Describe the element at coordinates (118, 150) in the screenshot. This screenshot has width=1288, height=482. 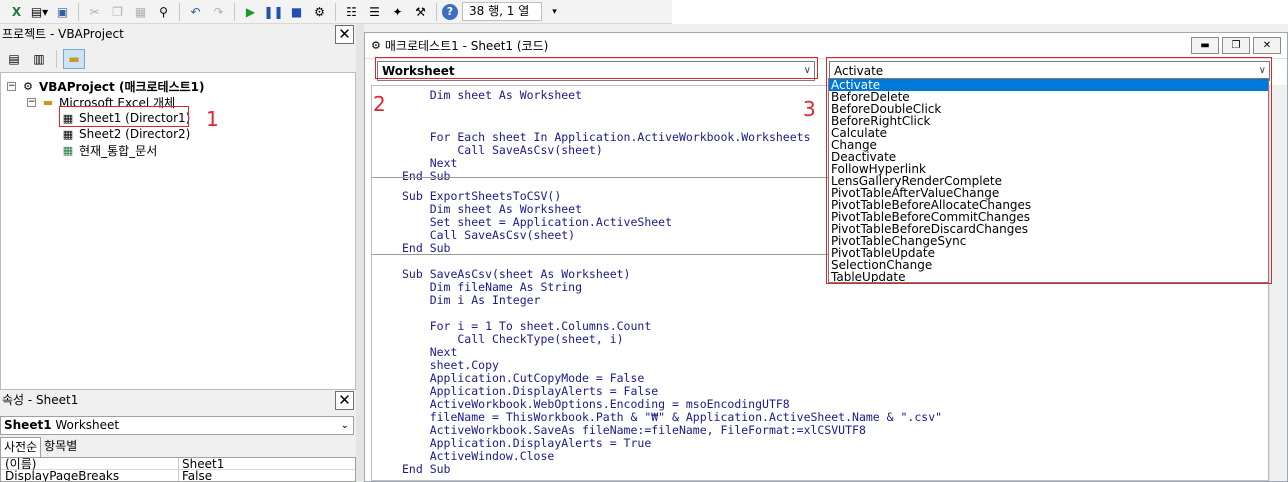
I see `tree-item-label: 현재_통합_문서` at that location.